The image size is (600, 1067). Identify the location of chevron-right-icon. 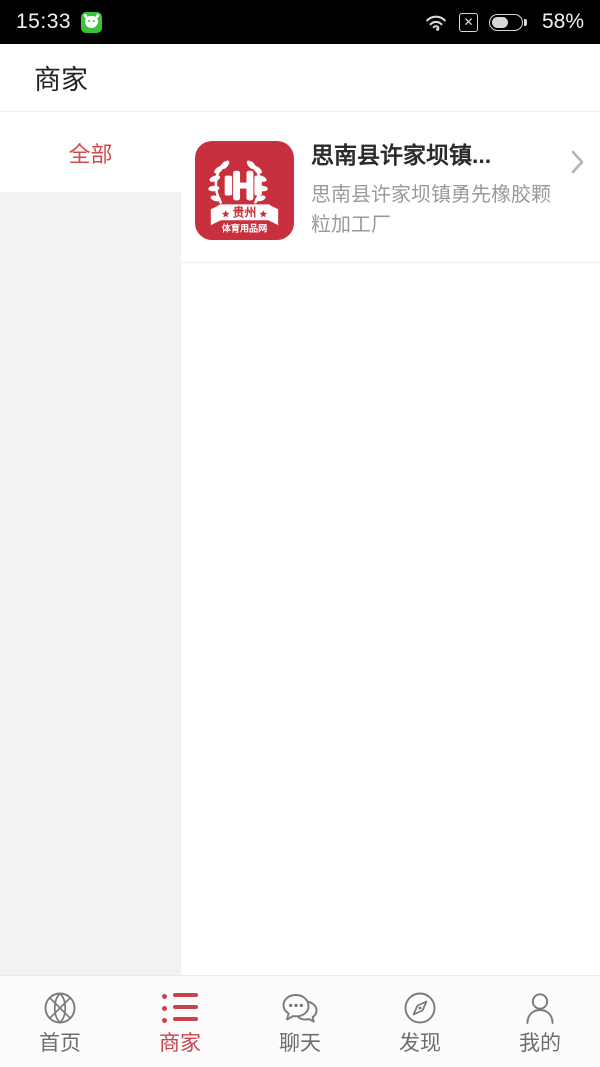
(578, 164).